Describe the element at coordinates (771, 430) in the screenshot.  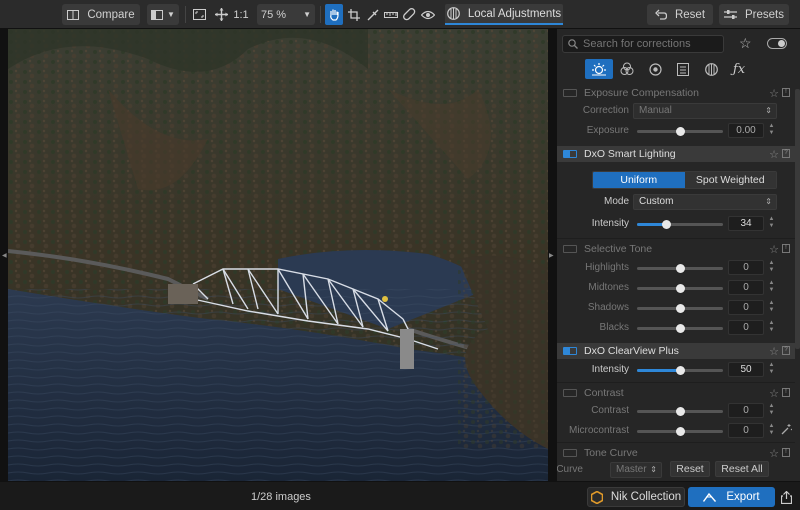
I see `microcontrast-stepper: ▲ ▼` at that location.